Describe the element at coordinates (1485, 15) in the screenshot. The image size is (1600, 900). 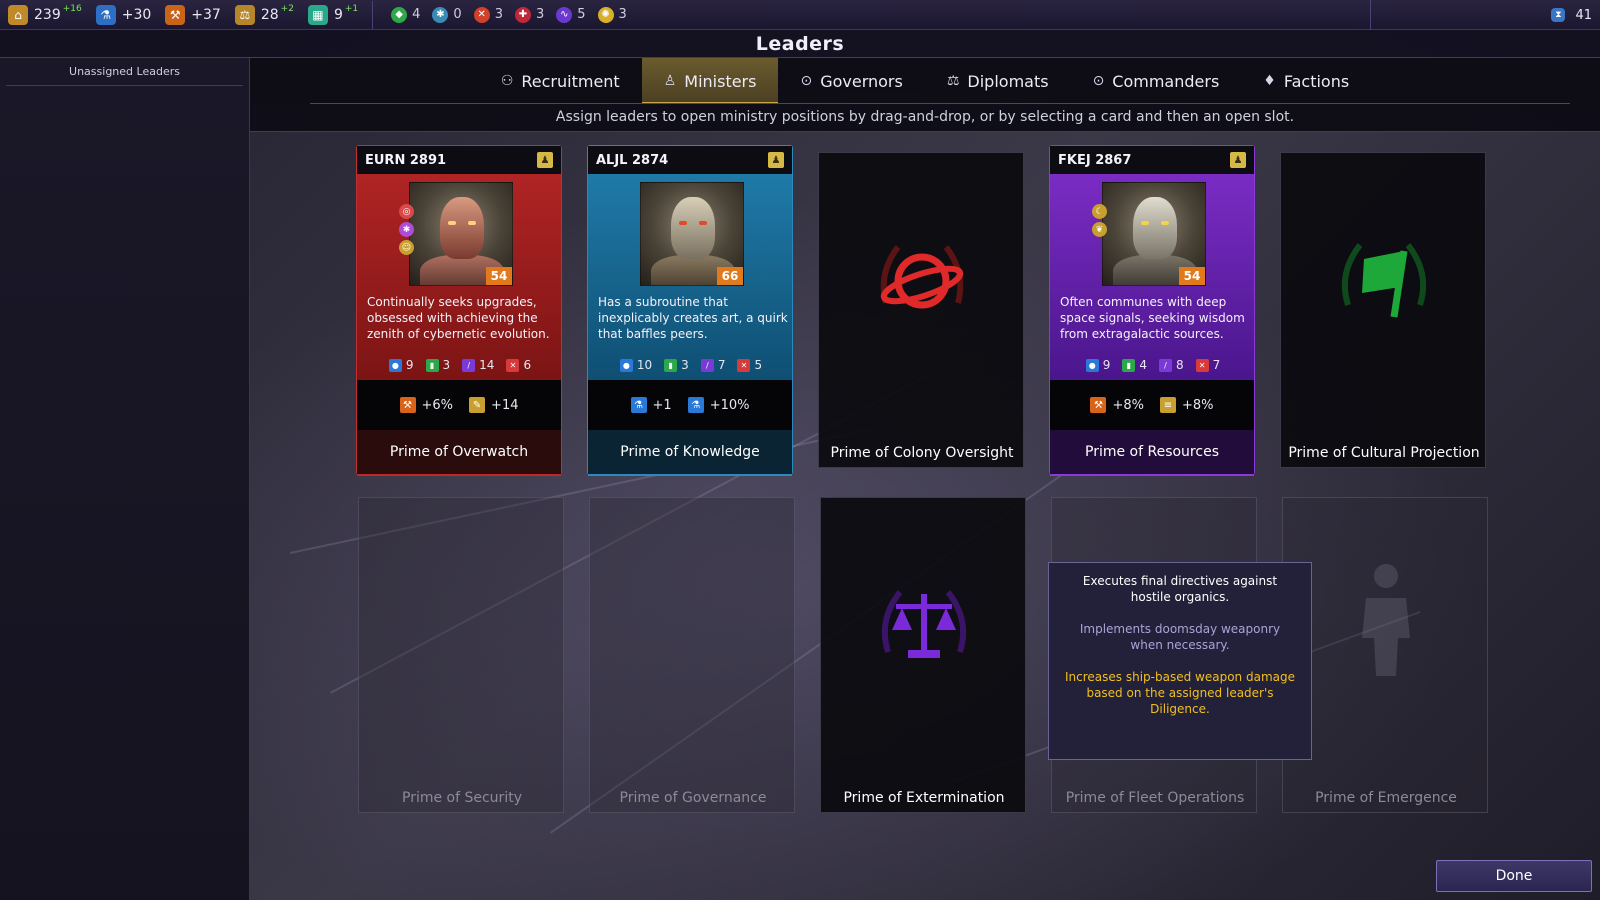
I see `turn-counter: ⧗ 41` at that location.